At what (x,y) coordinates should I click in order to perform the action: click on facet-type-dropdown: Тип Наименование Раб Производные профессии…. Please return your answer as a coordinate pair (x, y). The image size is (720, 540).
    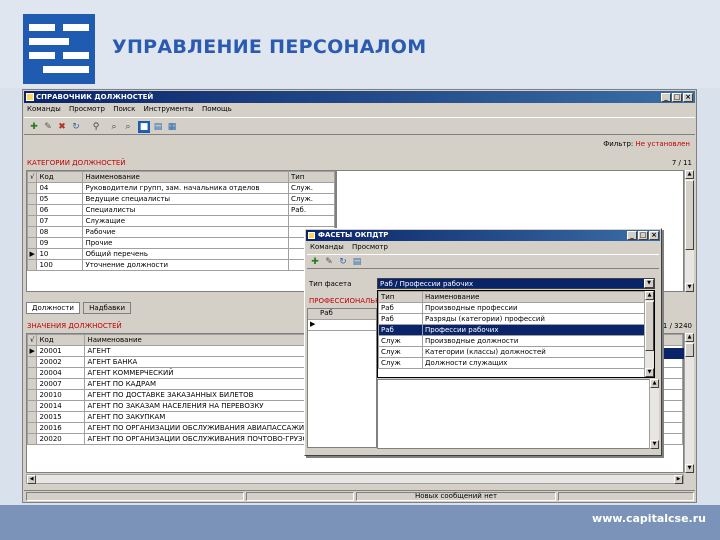
    Looking at the image, I should click on (516, 334).